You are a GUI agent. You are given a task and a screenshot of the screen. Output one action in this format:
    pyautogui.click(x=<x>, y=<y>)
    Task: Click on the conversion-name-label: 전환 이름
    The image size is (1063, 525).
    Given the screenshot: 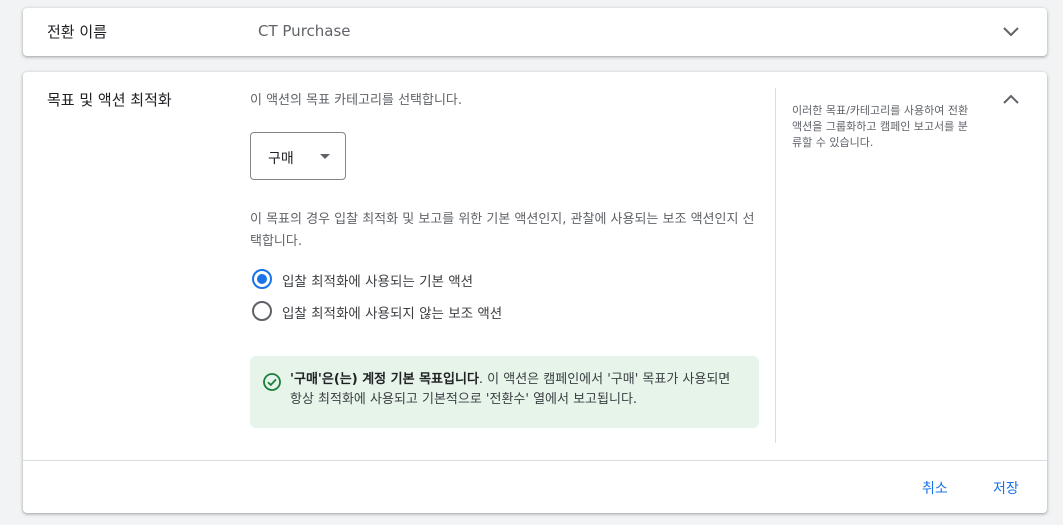 What is the action you would take?
    pyautogui.click(x=77, y=32)
    